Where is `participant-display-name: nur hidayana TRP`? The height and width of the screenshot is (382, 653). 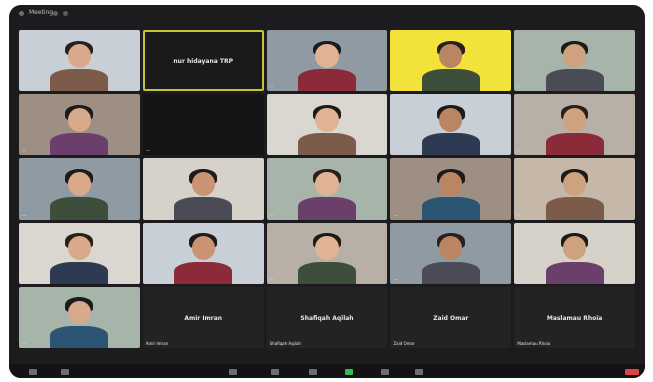 participant-display-name: nur hidayana TRP is located at coordinates (203, 62).